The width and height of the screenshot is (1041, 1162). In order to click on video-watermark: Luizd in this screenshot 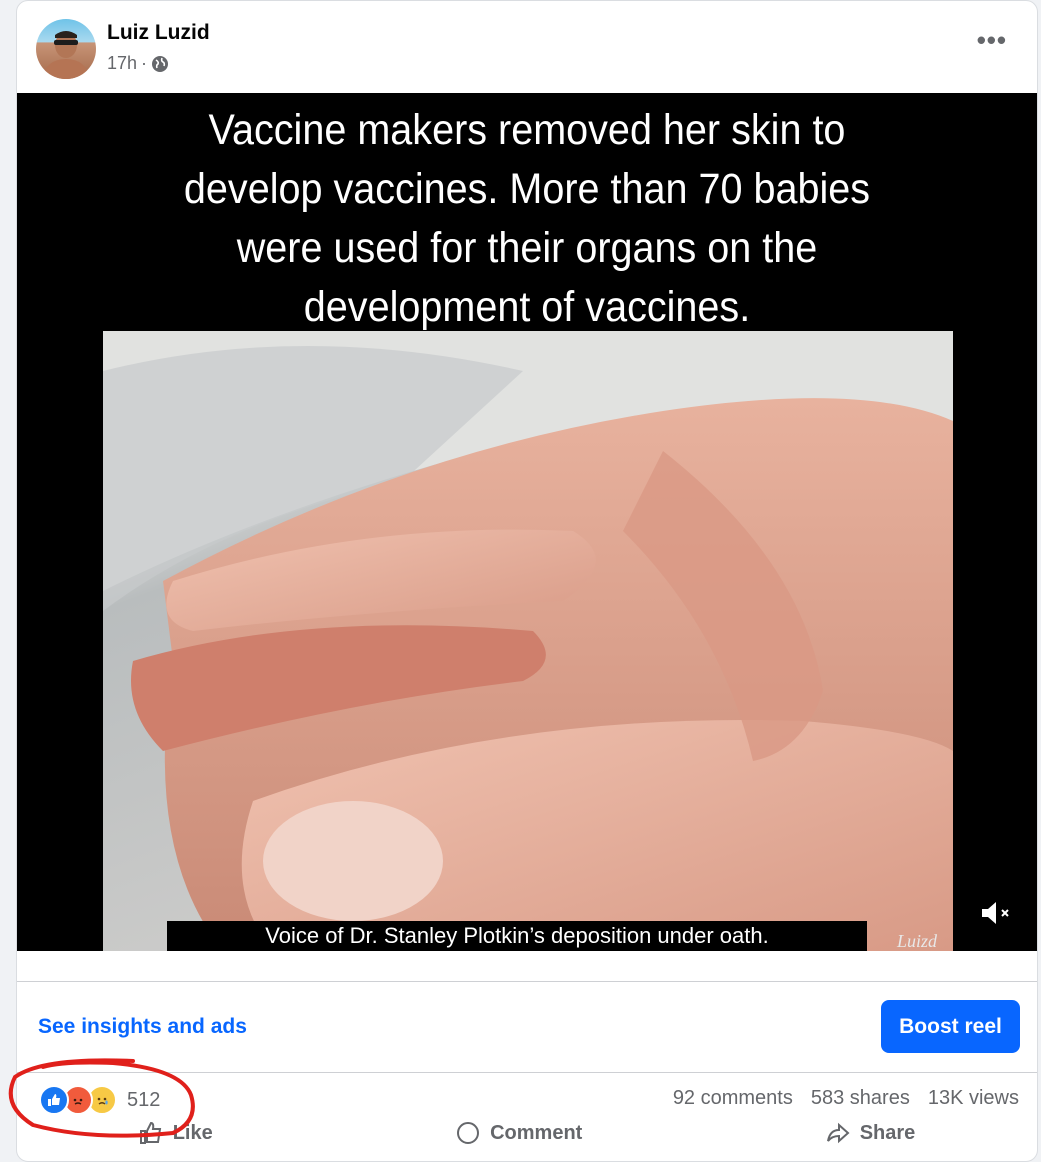, I will do `click(917, 941)`.